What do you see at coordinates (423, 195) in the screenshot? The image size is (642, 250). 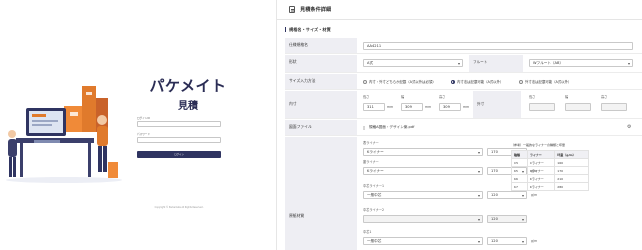 I see `mid1-select: 一般中芯` at bounding box center [423, 195].